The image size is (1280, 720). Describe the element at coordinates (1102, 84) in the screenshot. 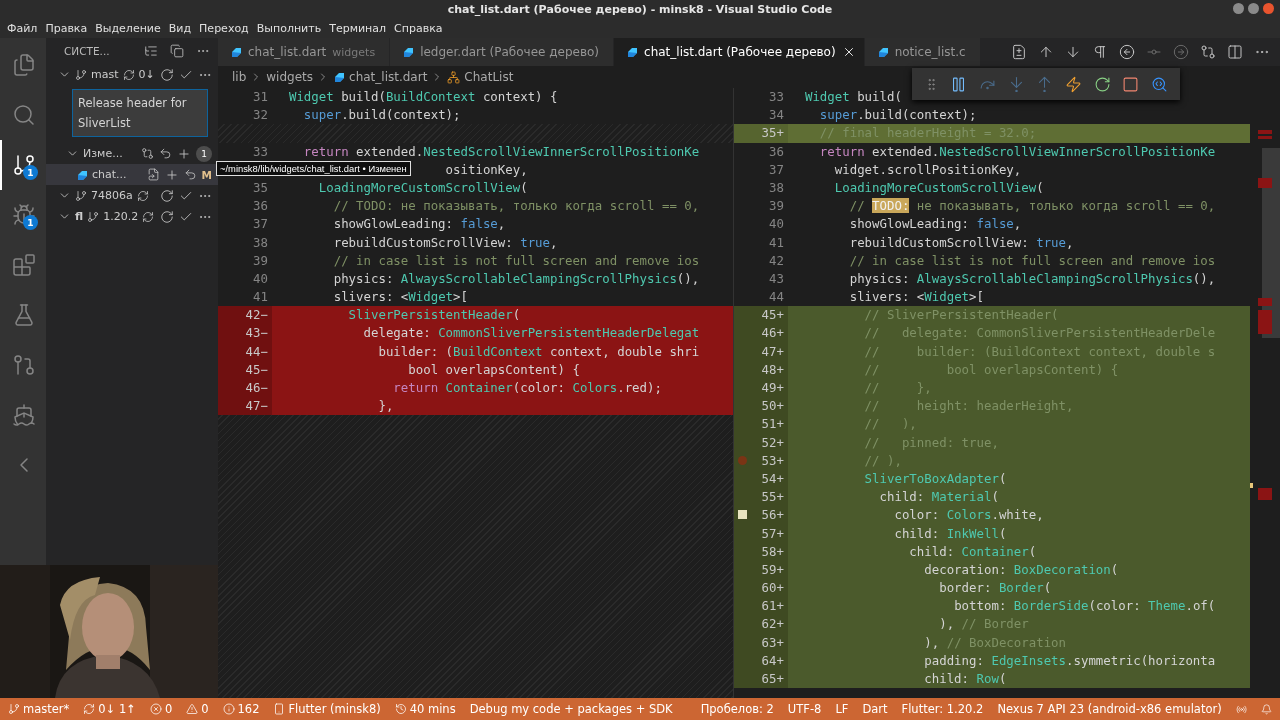

I see `restart-icon` at that location.